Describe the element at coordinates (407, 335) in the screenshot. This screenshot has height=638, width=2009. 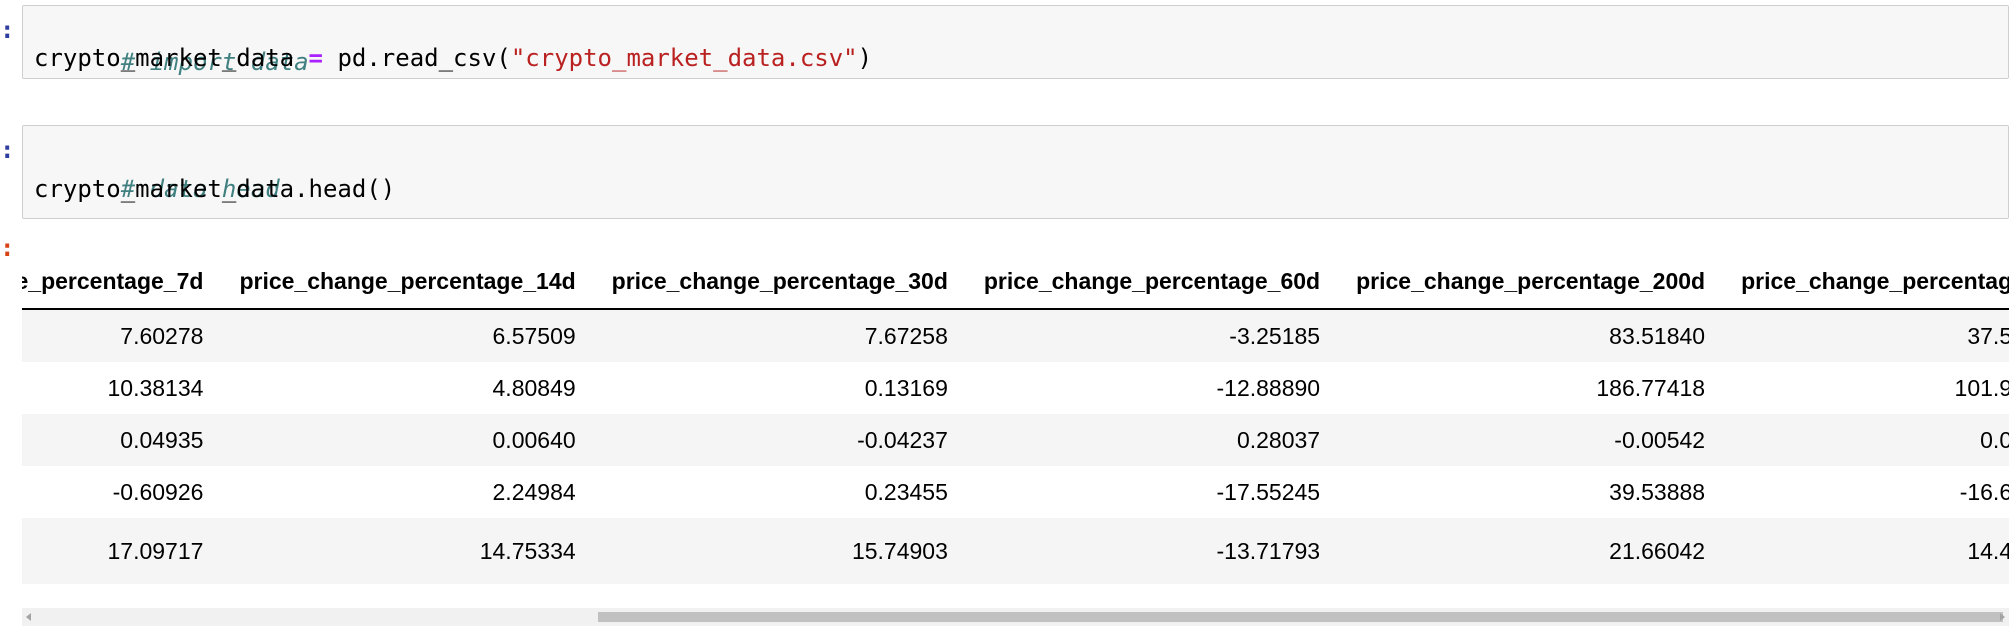
I see `table-cell: 6.57509` at that location.